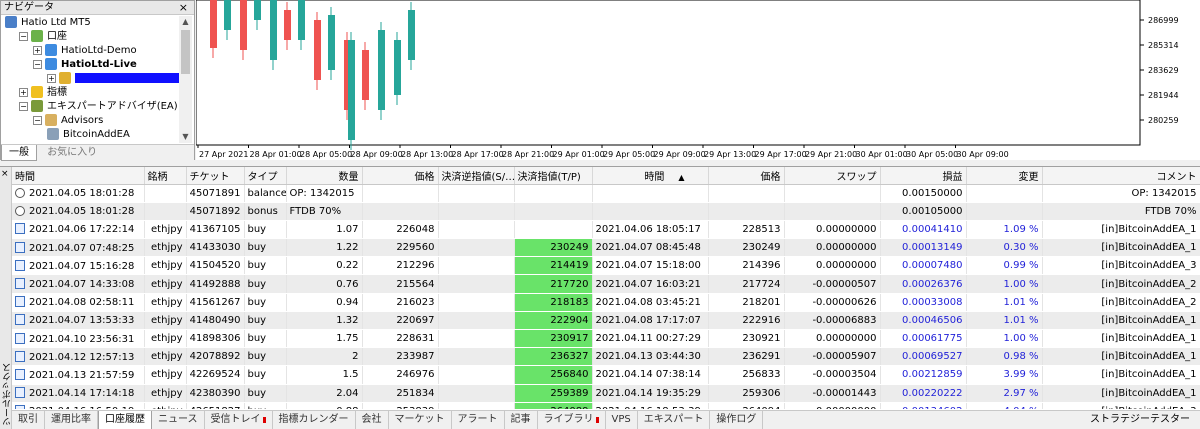 Image resolution: width=1200 pixels, height=429 pixels. Describe the element at coordinates (71, 420) in the screenshot. I see `tab-1: 運用比率` at that location.